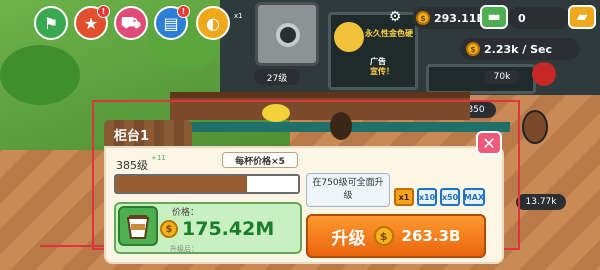  Describe the element at coordinates (535, 127) in the screenshot. I see `worker-character` at that location.